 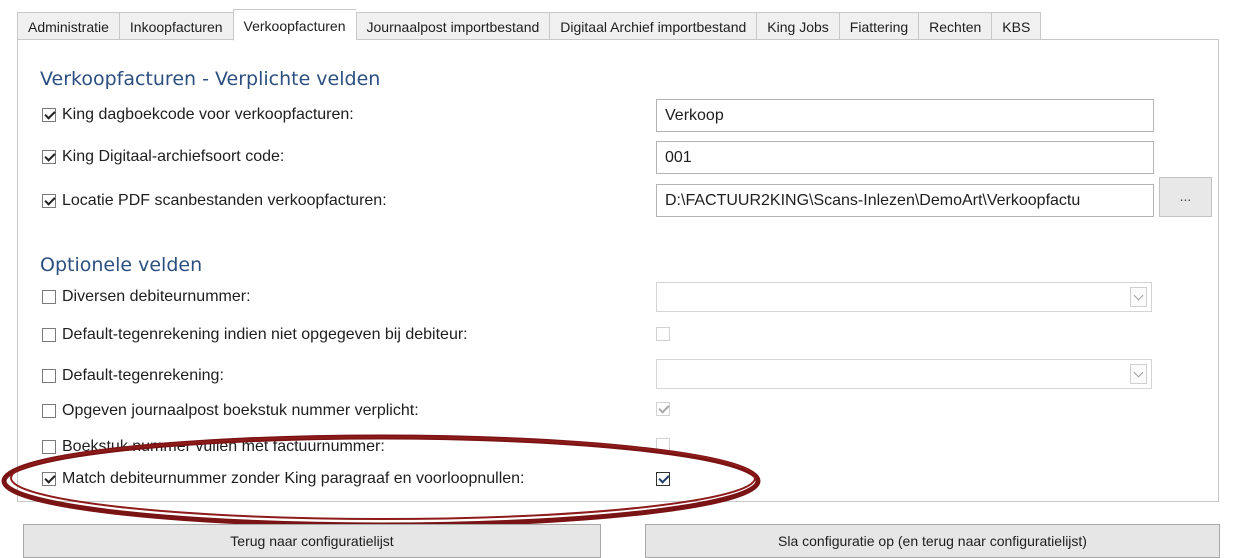 What do you see at coordinates (955, 26) in the screenshot?
I see `tab-rechten: Rechten` at bounding box center [955, 26].